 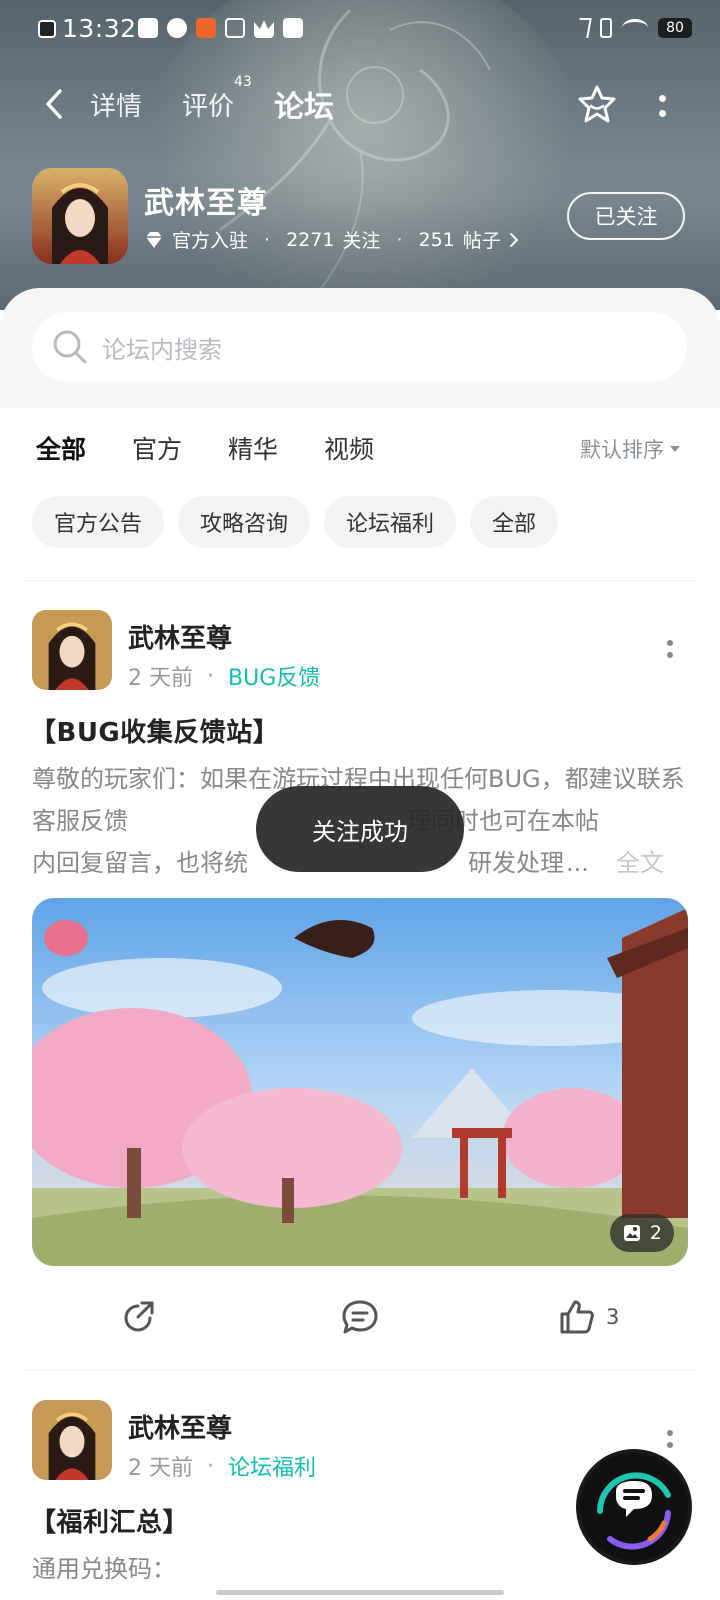 I want to click on caret-down-icon, so click(x=675, y=449).